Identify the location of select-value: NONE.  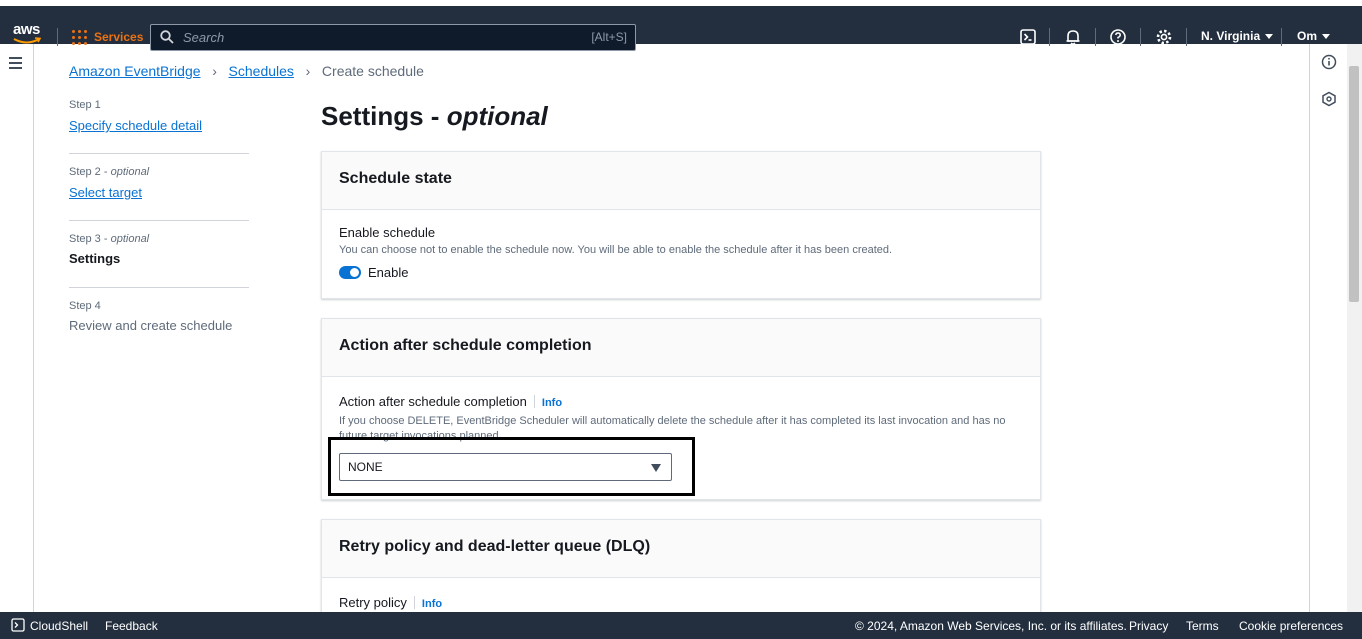
(365, 467).